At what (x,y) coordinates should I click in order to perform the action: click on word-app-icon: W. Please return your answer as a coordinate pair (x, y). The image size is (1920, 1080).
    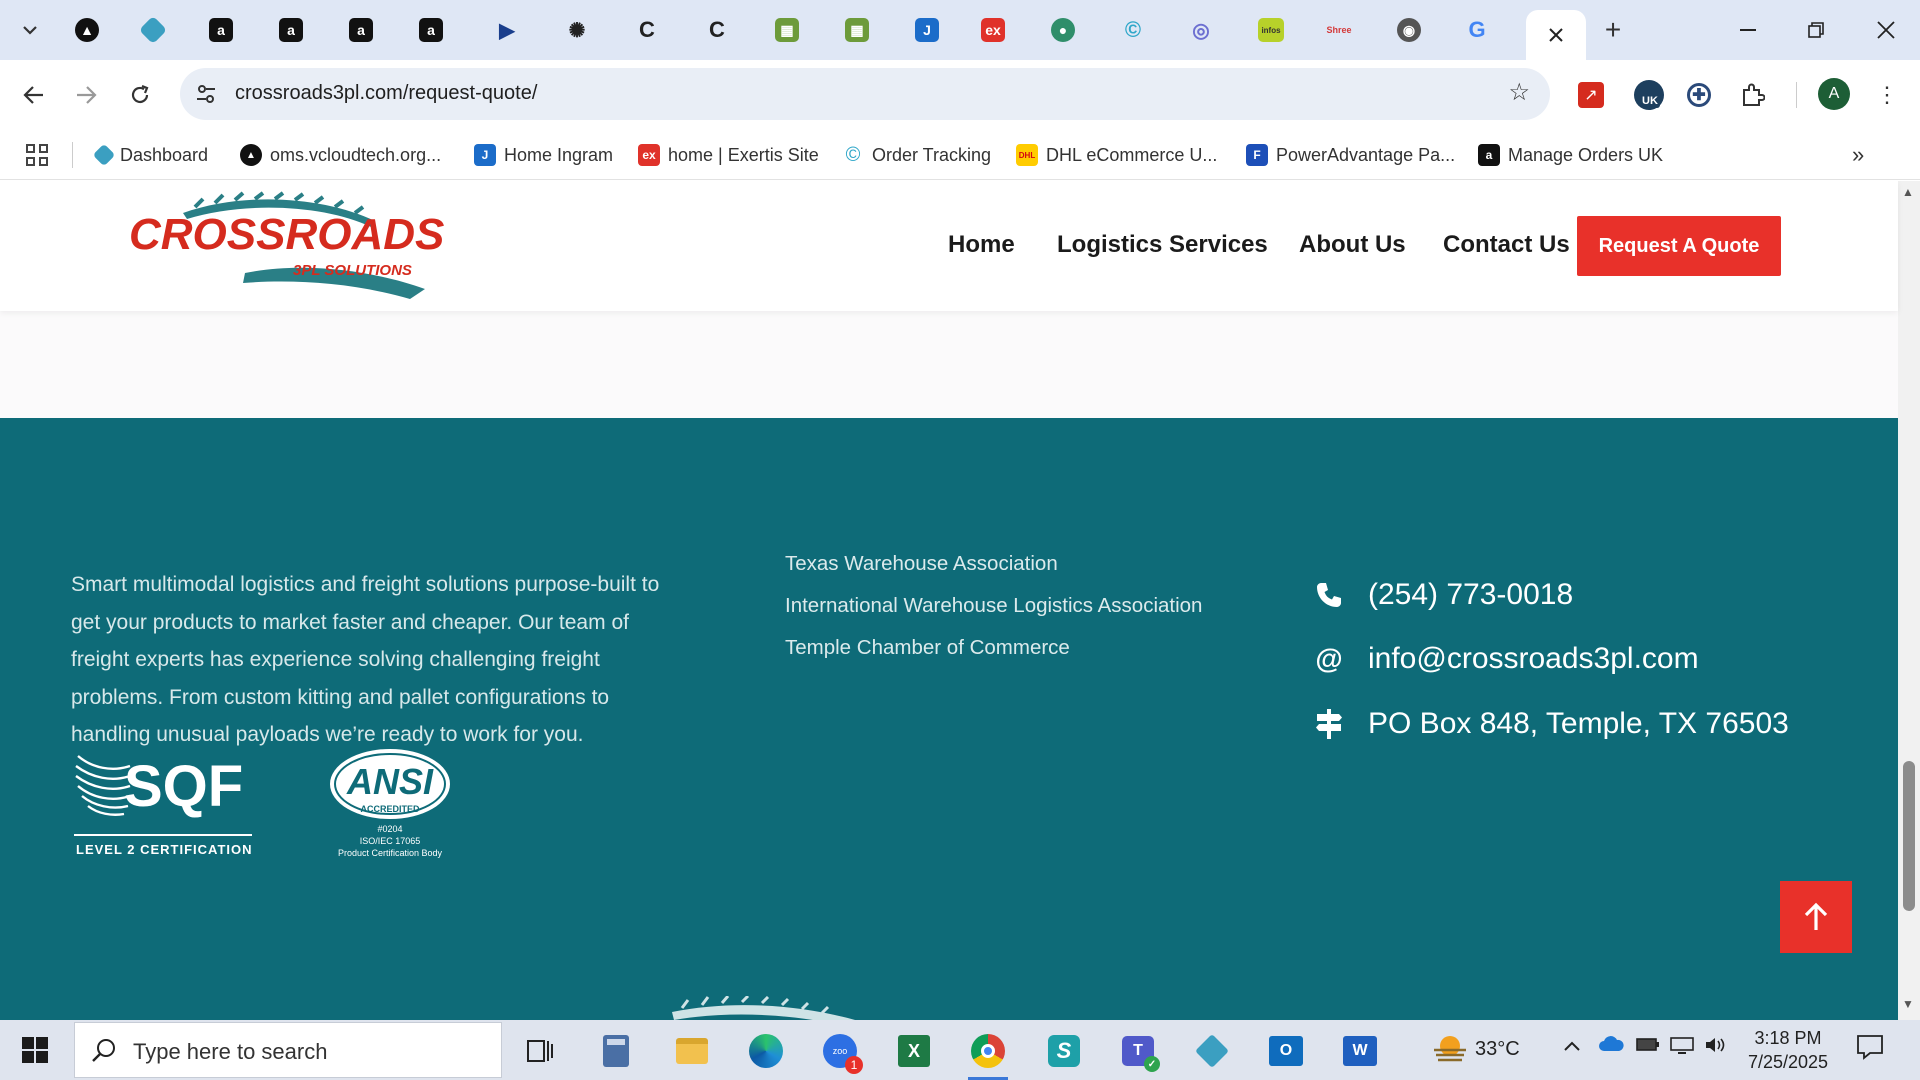
    Looking at the image, I should click on (1360, 1051).